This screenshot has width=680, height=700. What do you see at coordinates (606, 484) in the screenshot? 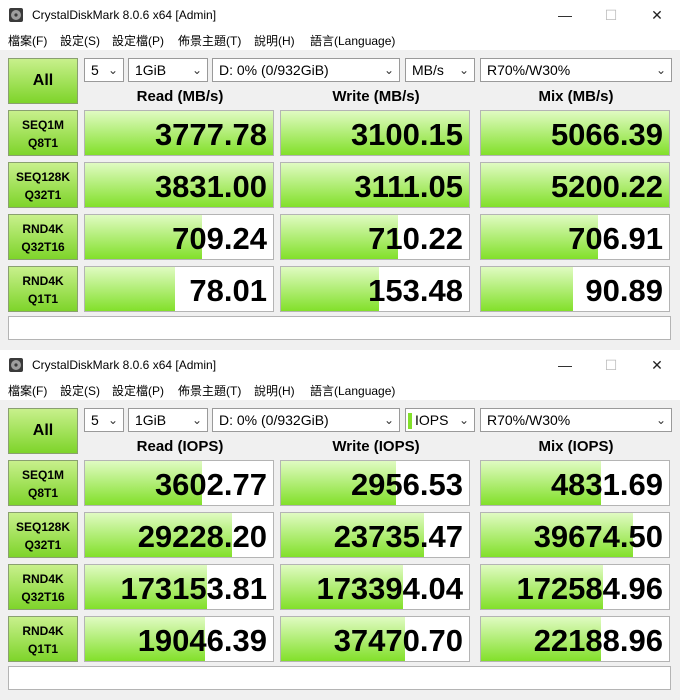
I see `result-value: 4831.69` at bounding box center [606, 484].